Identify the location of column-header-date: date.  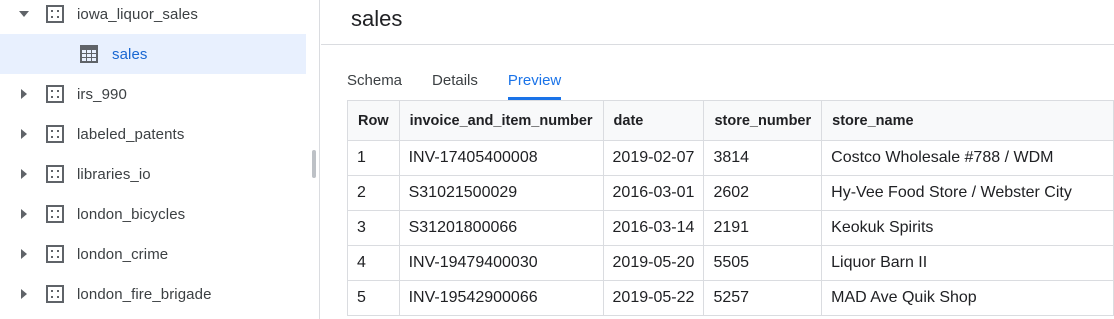
(653, 120).